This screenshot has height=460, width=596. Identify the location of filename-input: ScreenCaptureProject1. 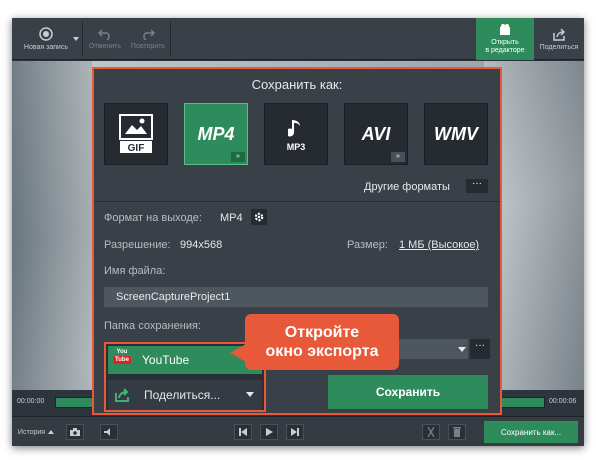
(296, 297).